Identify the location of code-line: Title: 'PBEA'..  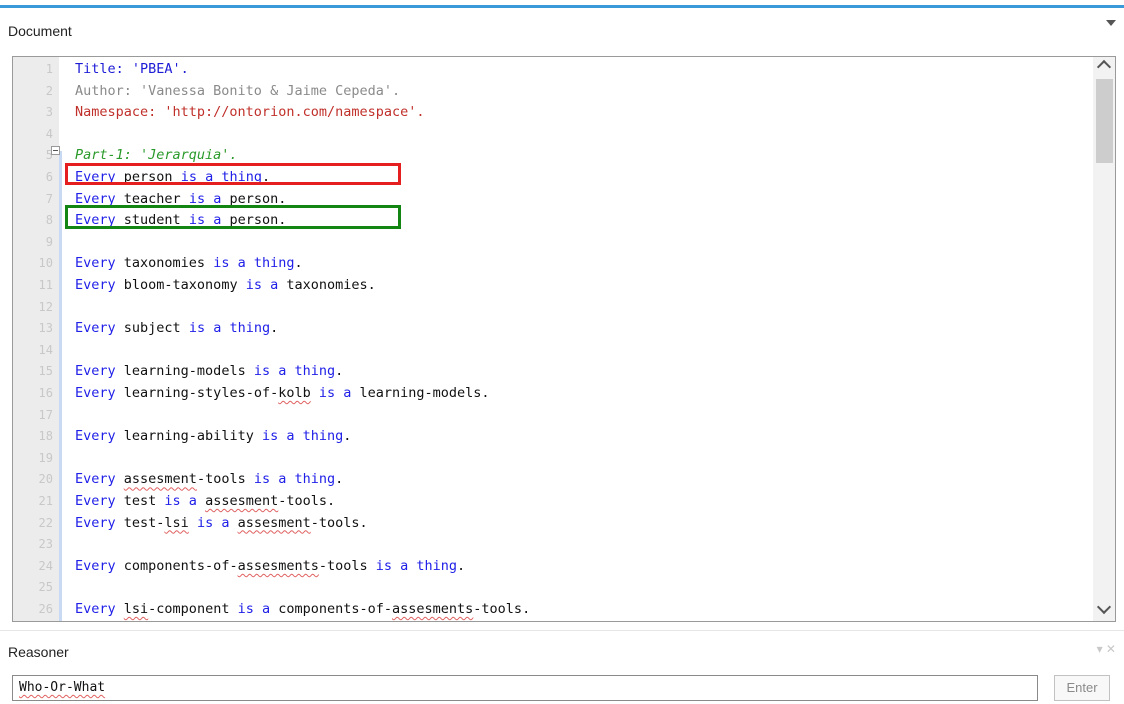
(132, 70).